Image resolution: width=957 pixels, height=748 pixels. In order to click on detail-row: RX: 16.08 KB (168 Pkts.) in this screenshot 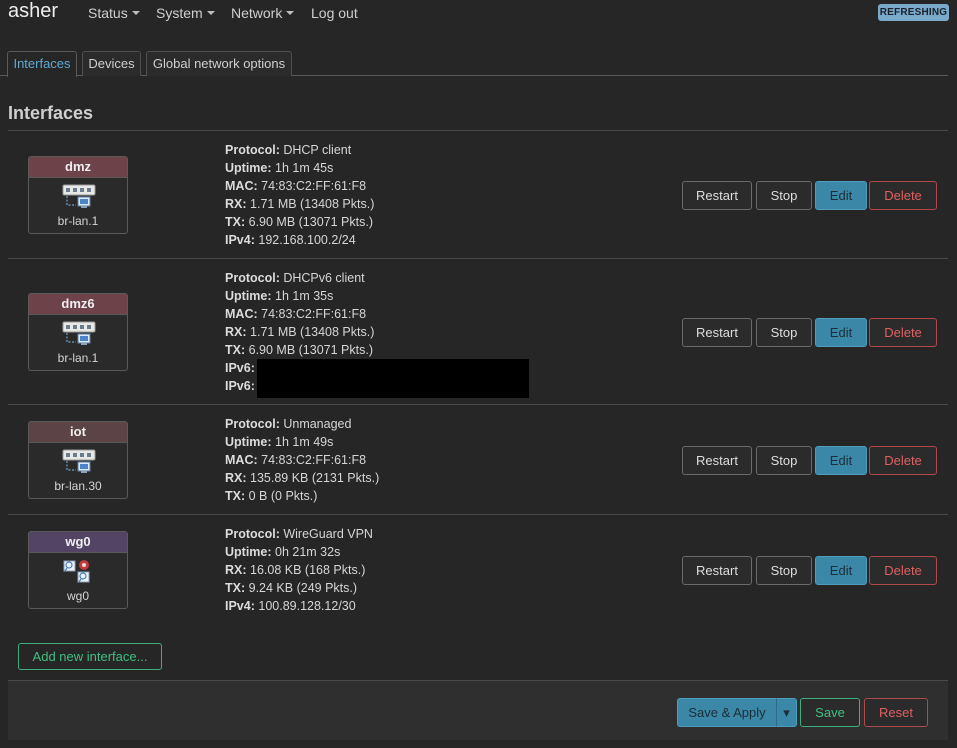, I will do `click(299, 570)`.